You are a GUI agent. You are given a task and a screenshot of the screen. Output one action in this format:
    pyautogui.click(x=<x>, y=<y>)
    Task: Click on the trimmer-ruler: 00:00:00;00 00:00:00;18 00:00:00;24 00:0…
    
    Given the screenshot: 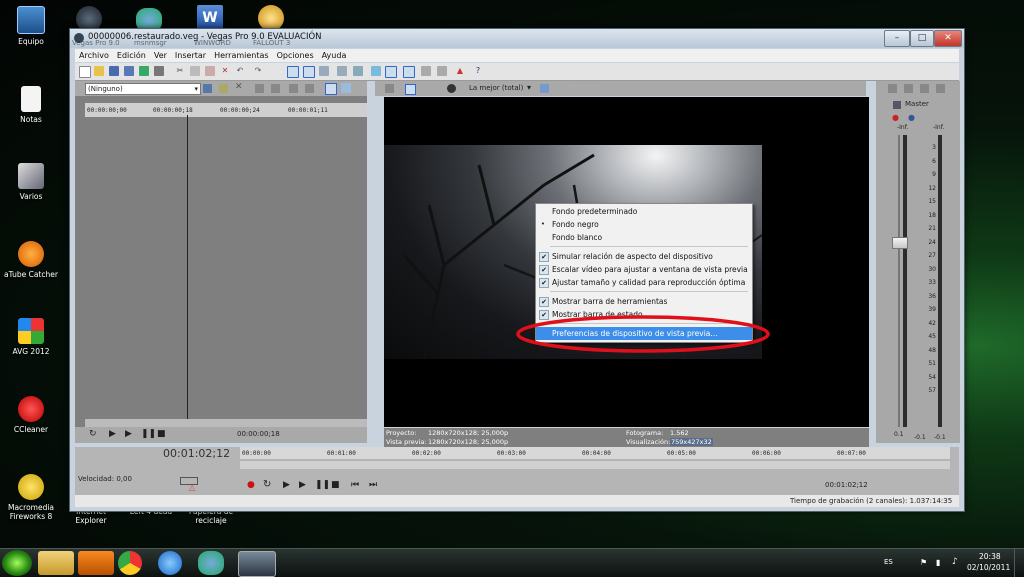 What is the action you would take?
    pyautogui.click(x=226, y=110)
    